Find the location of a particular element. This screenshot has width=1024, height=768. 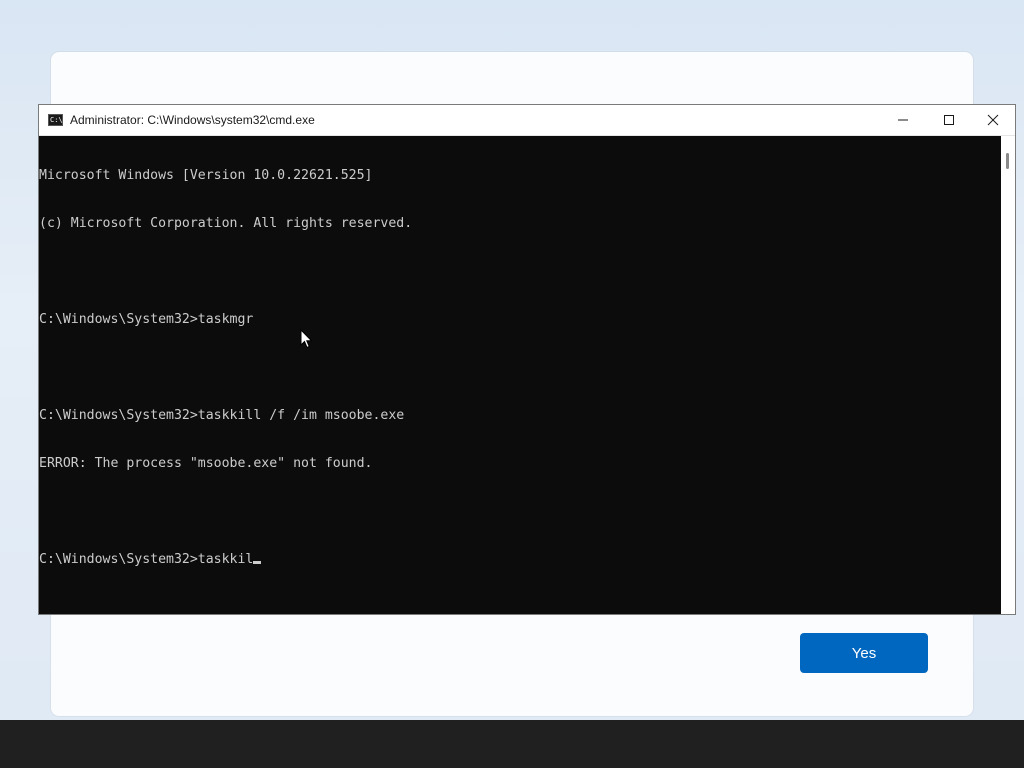

minimize-icon is located at coordinates (903, 120).